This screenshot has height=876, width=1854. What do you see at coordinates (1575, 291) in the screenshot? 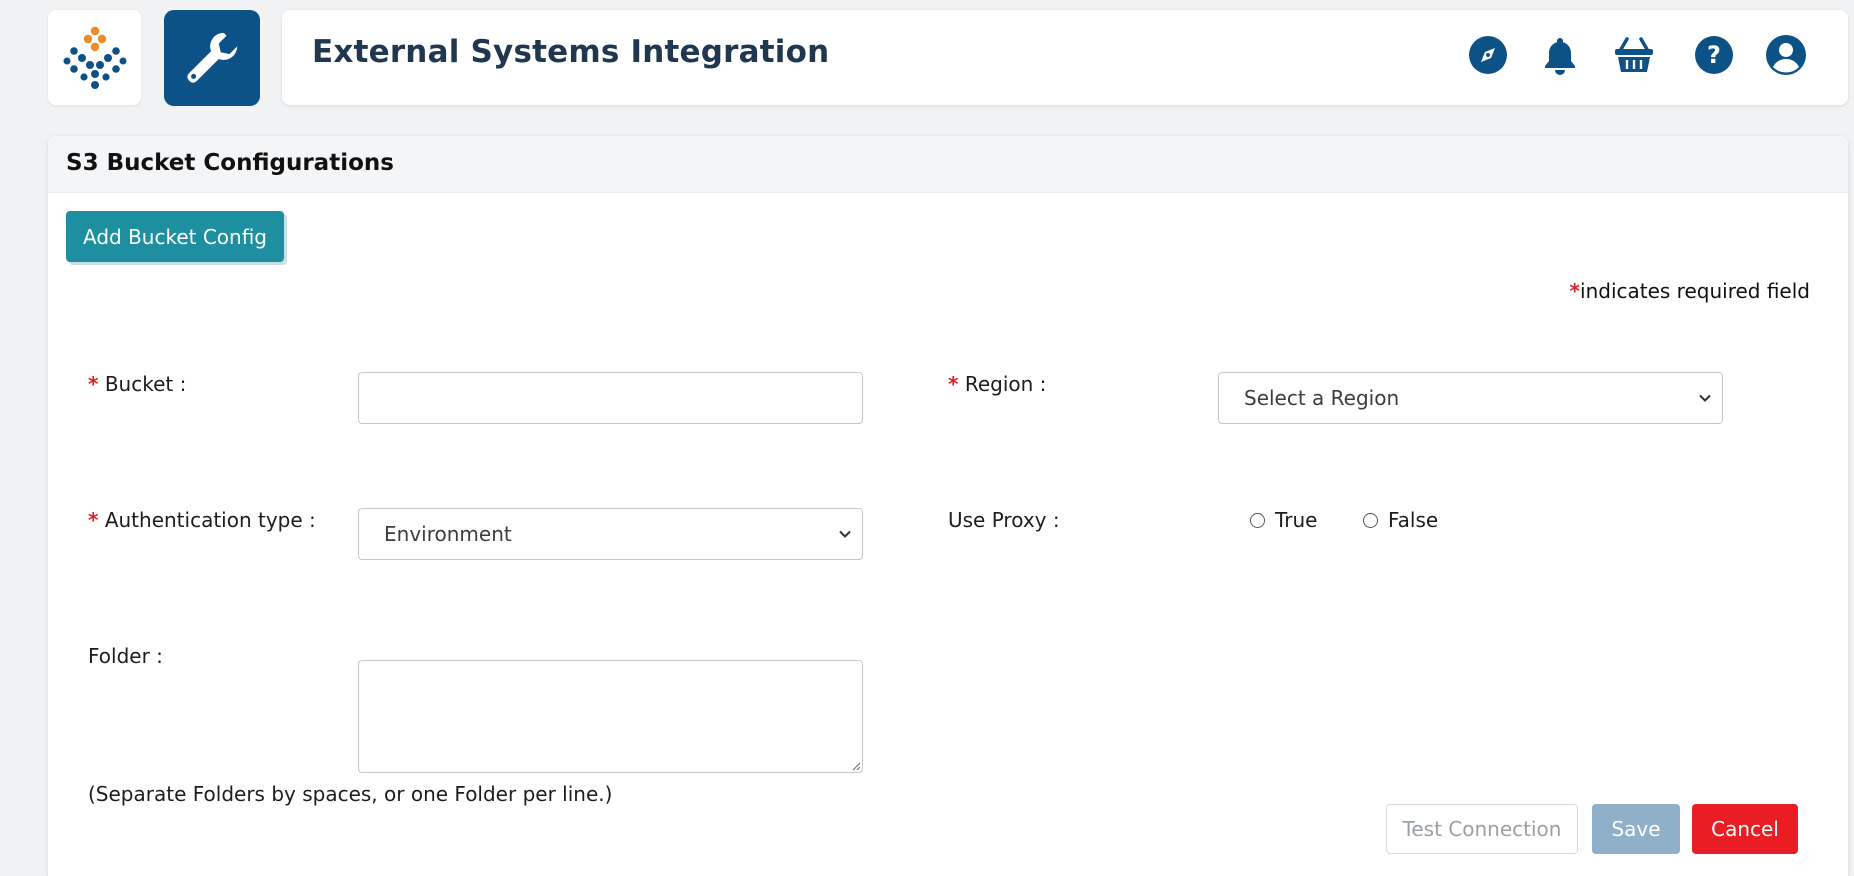
I see `required-star: *` at bounding box center [1575, 291].